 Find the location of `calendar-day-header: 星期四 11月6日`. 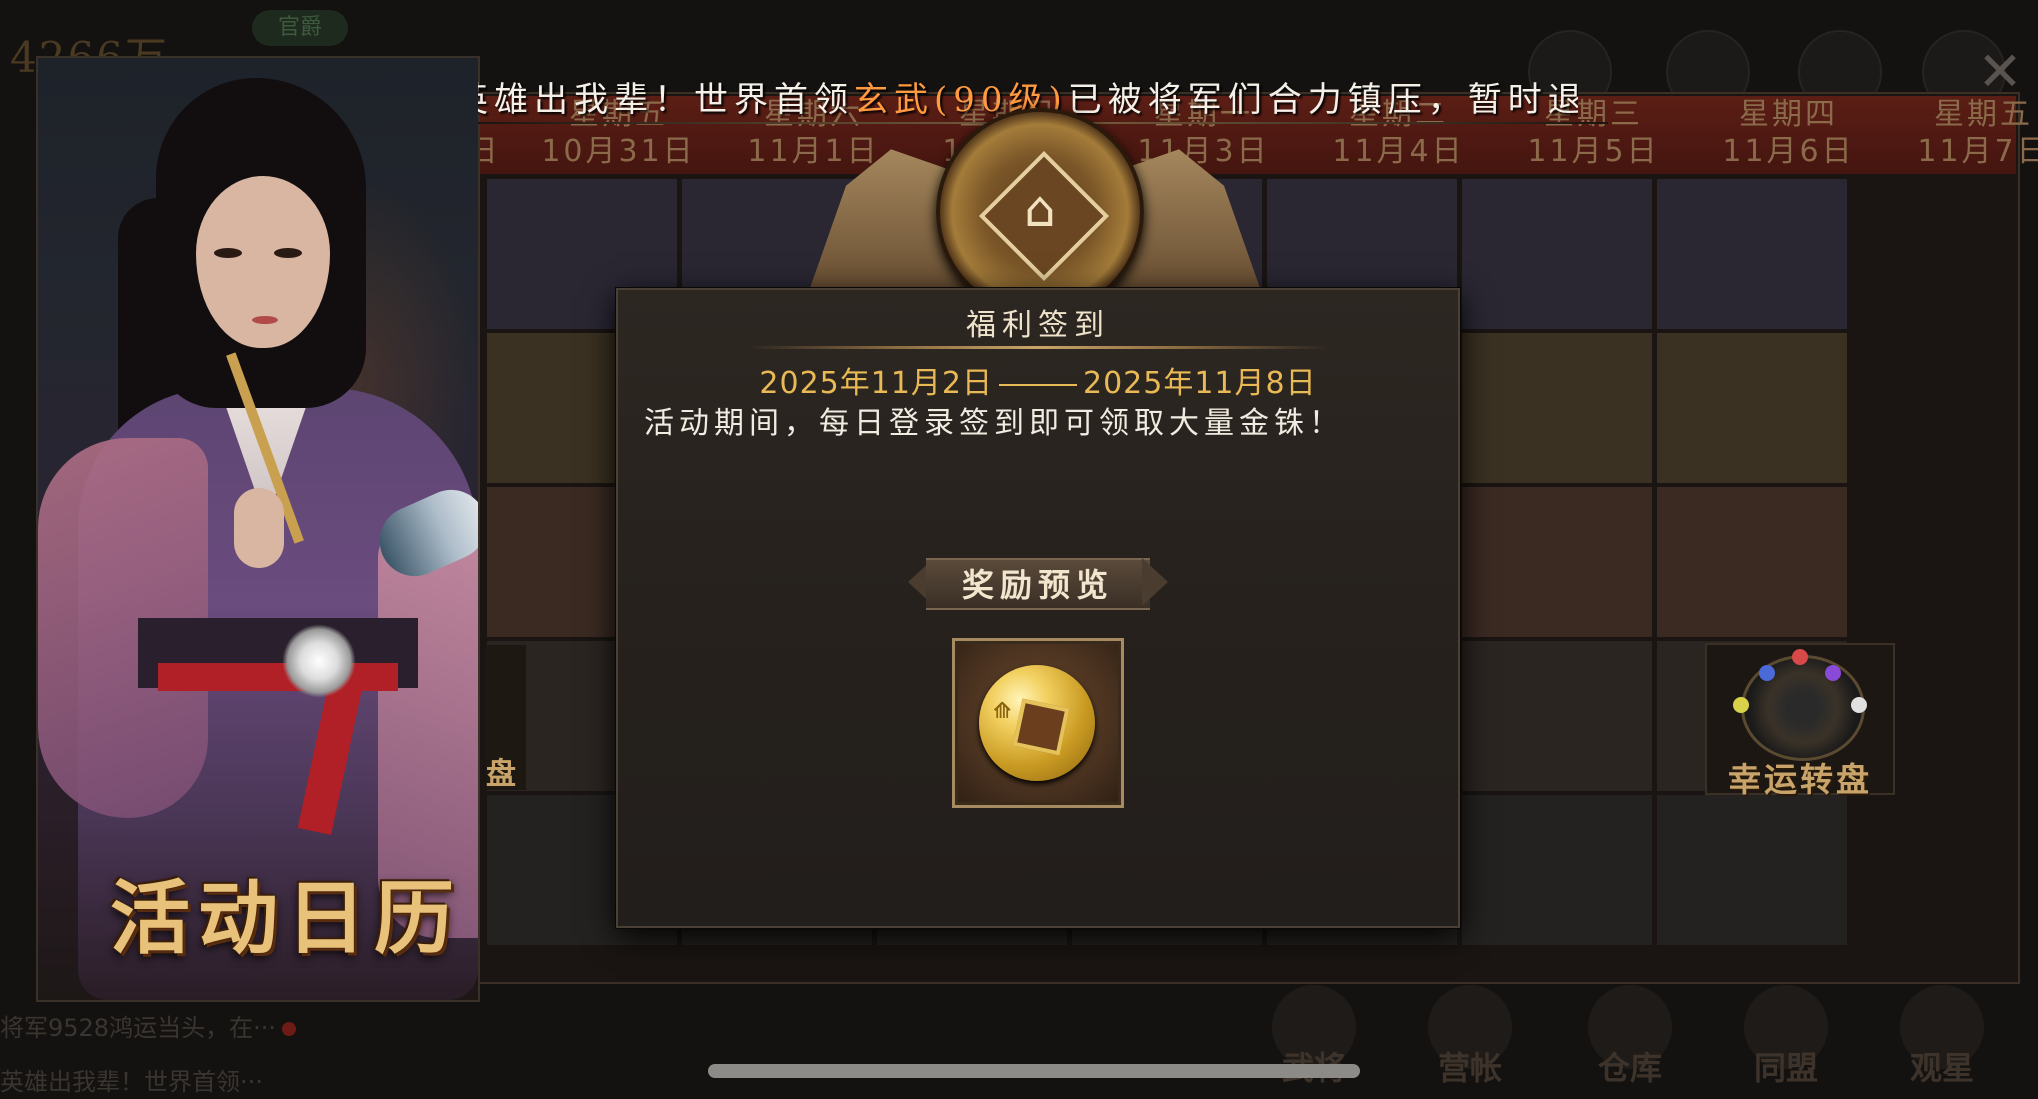

calendar-day-header: 星期四 11月6日 is located at coordinates (1788, 135).